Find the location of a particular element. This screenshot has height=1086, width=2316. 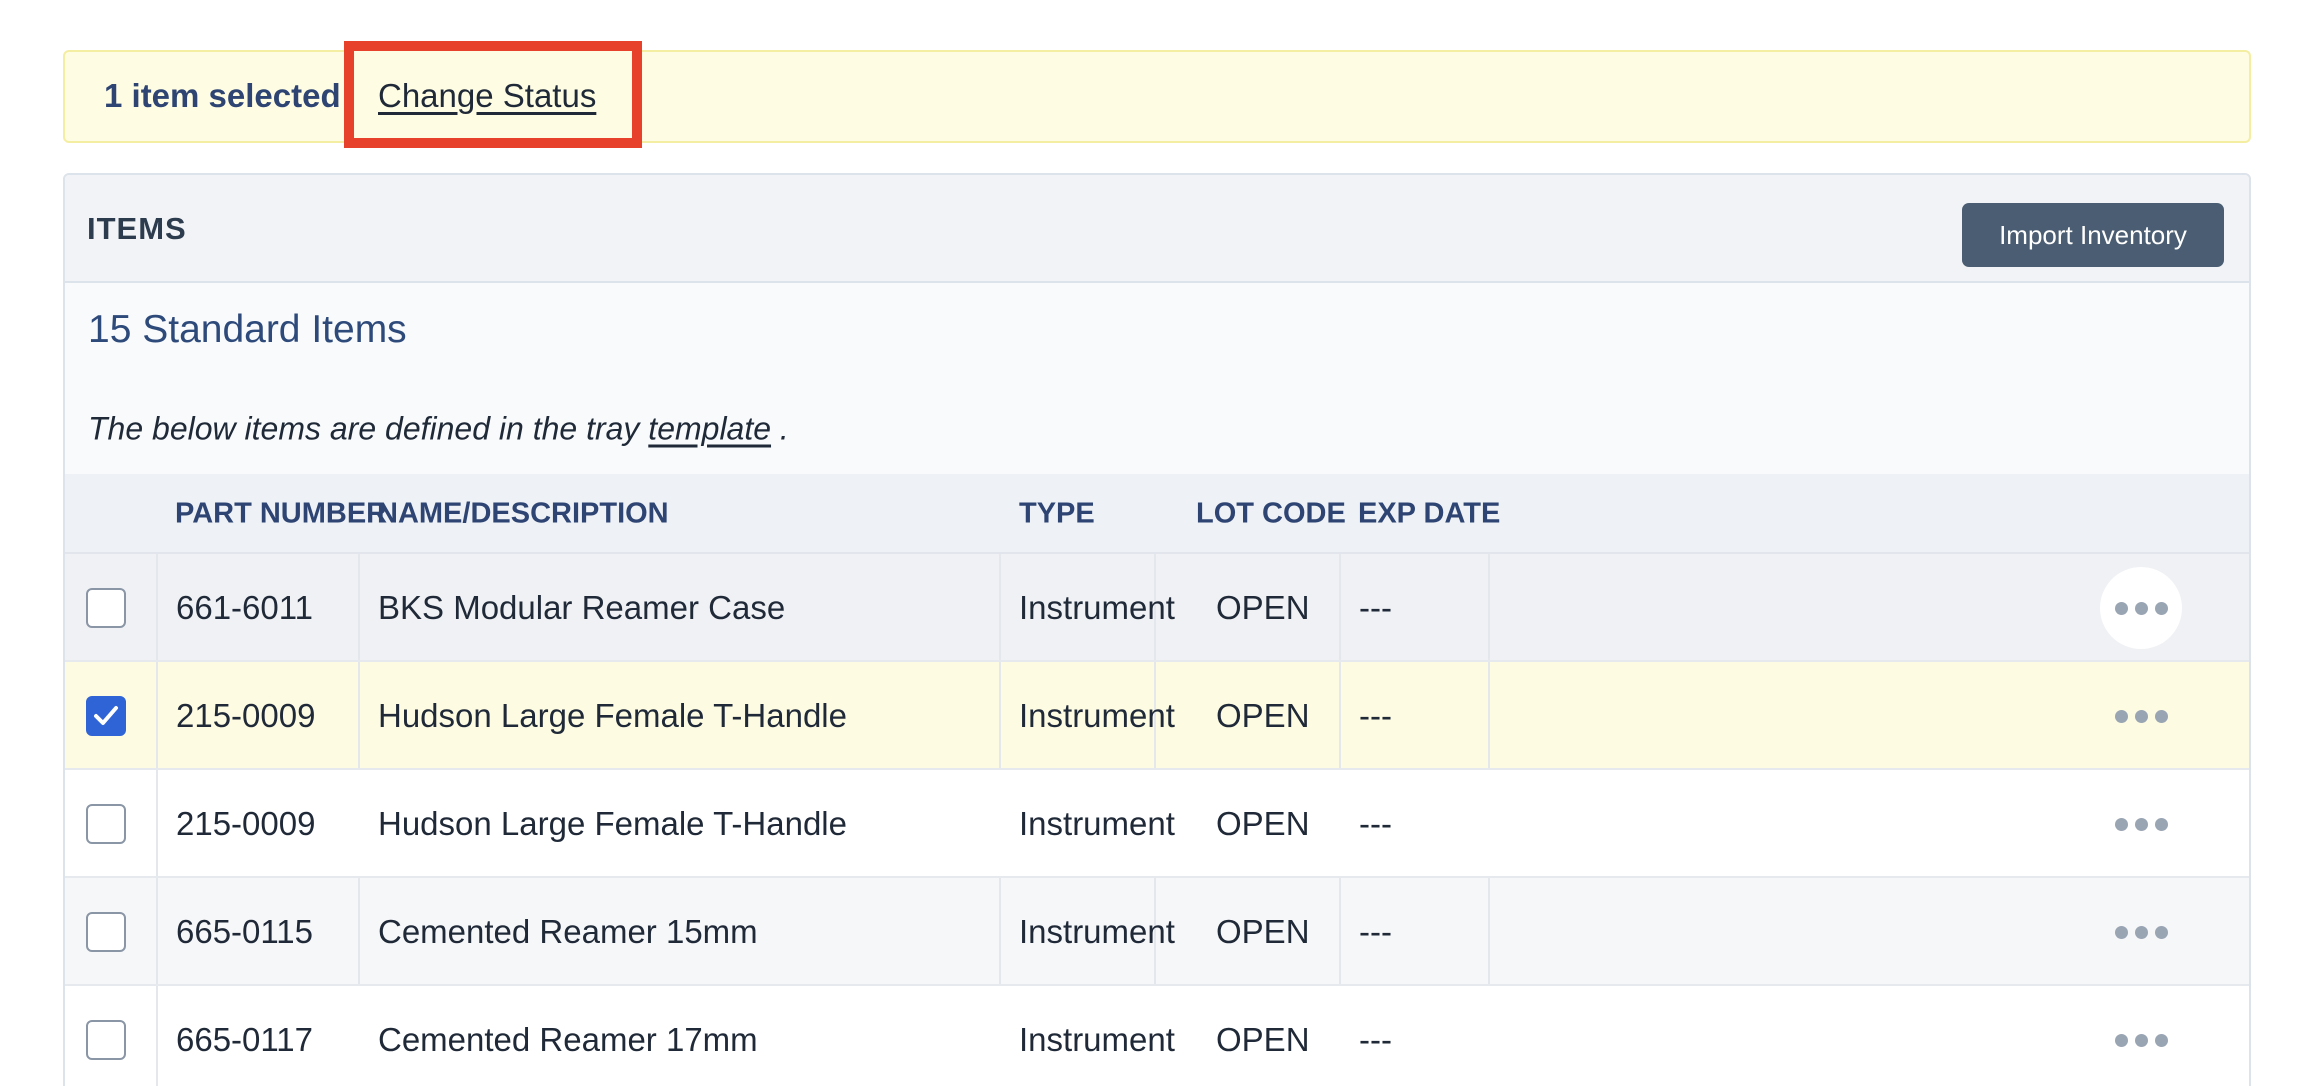

checkmark-icon is located at coordinates (106, 715).